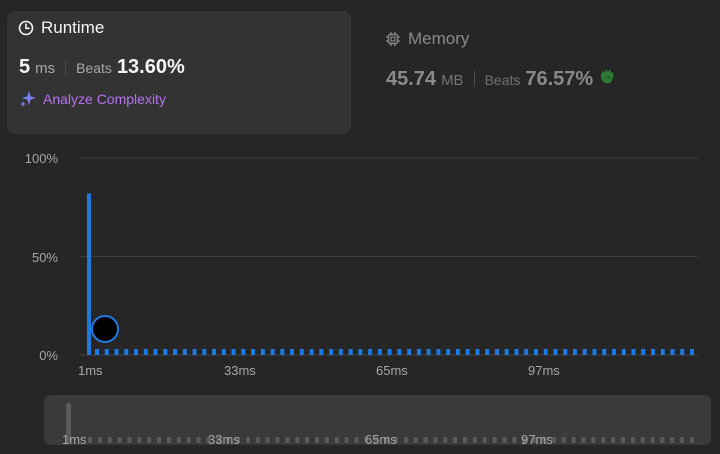 The image size is (720, 454). What do you see at coordinates (26, 28) in the screenshot?
I see `clock-icon` at bounding box center [26, 28].